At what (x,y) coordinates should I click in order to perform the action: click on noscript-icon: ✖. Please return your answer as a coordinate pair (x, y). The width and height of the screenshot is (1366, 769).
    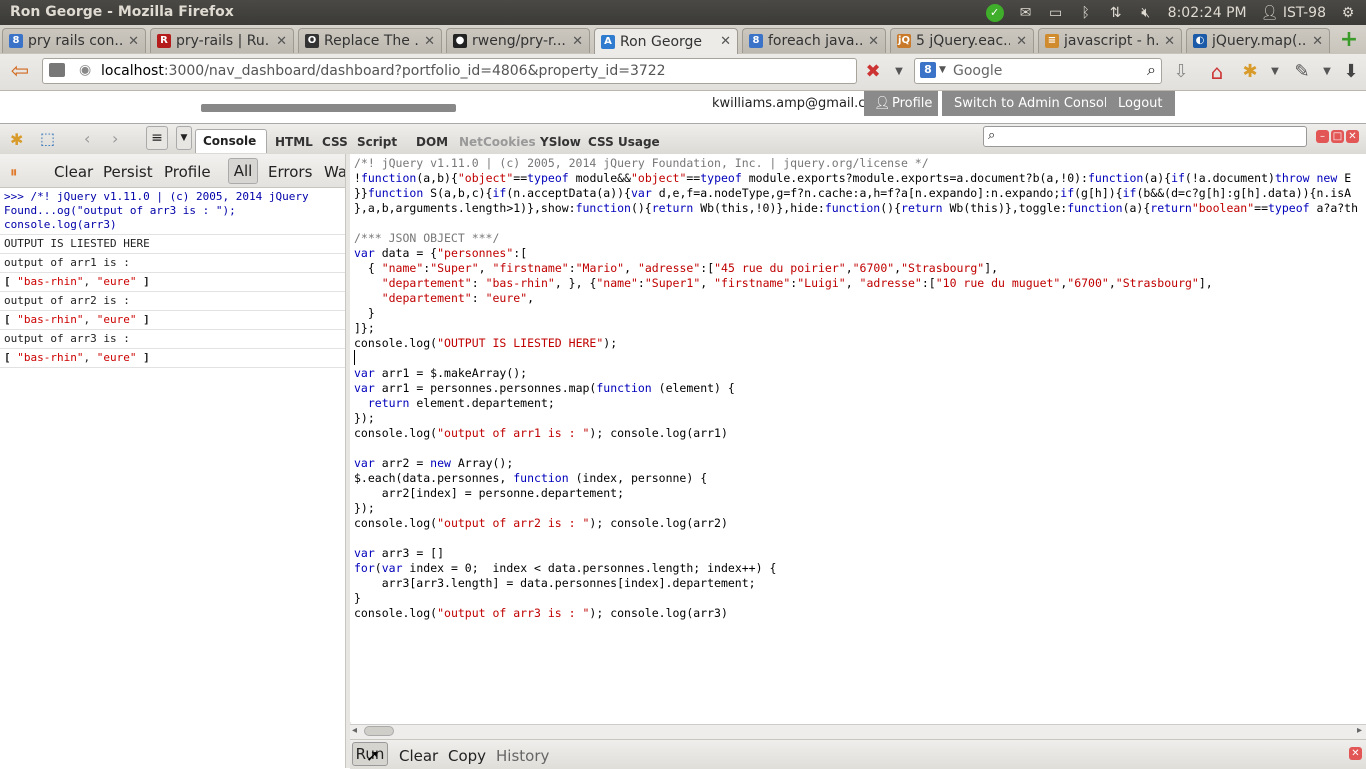
    Looking at the image, I should click on (873, 72).